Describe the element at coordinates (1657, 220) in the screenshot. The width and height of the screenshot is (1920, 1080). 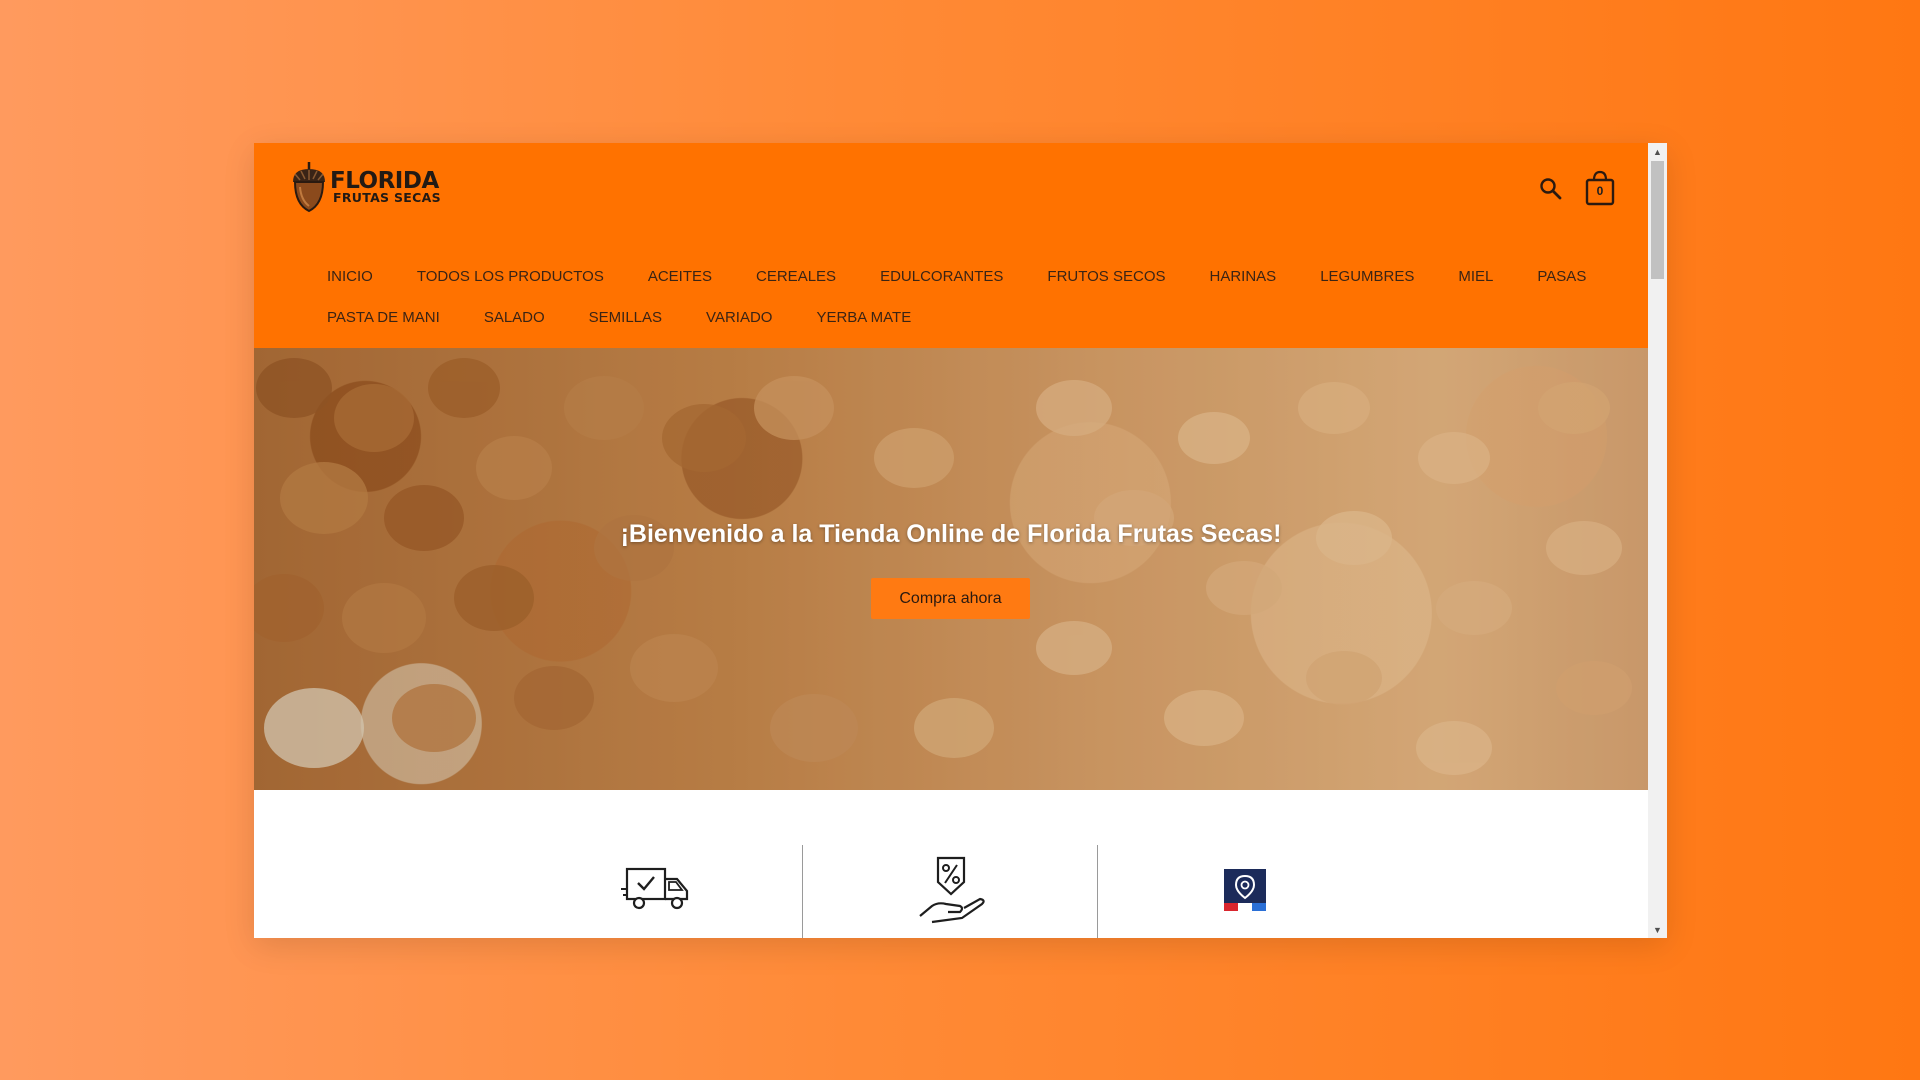
I see `scroll-thumb` at that location.